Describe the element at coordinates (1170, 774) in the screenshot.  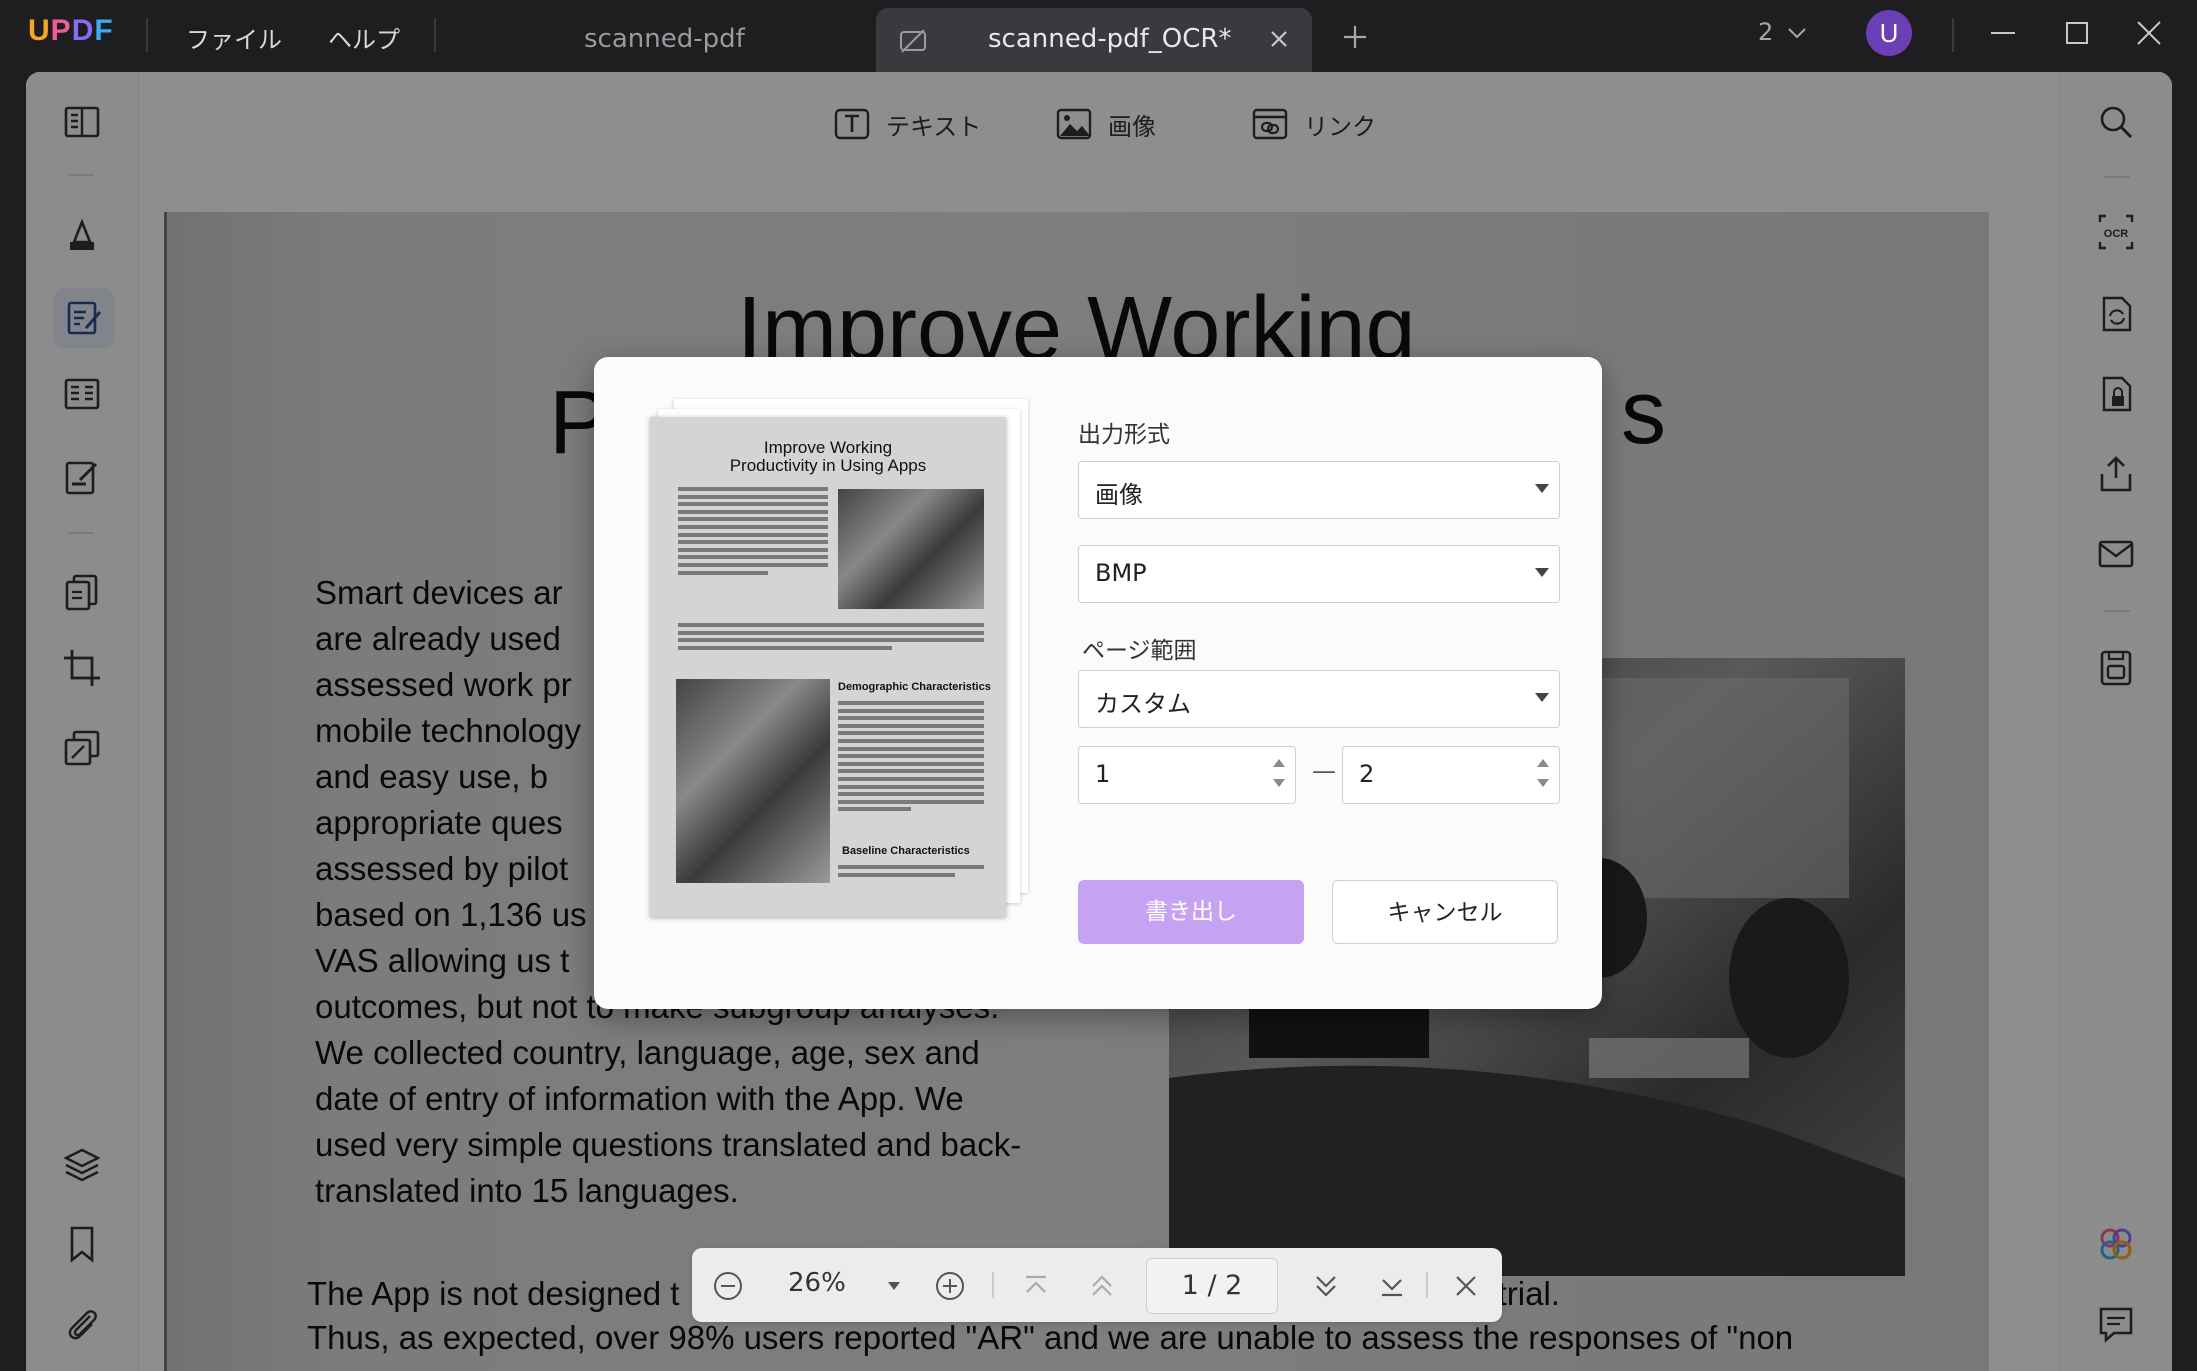
I see `range-from-input` at that location.